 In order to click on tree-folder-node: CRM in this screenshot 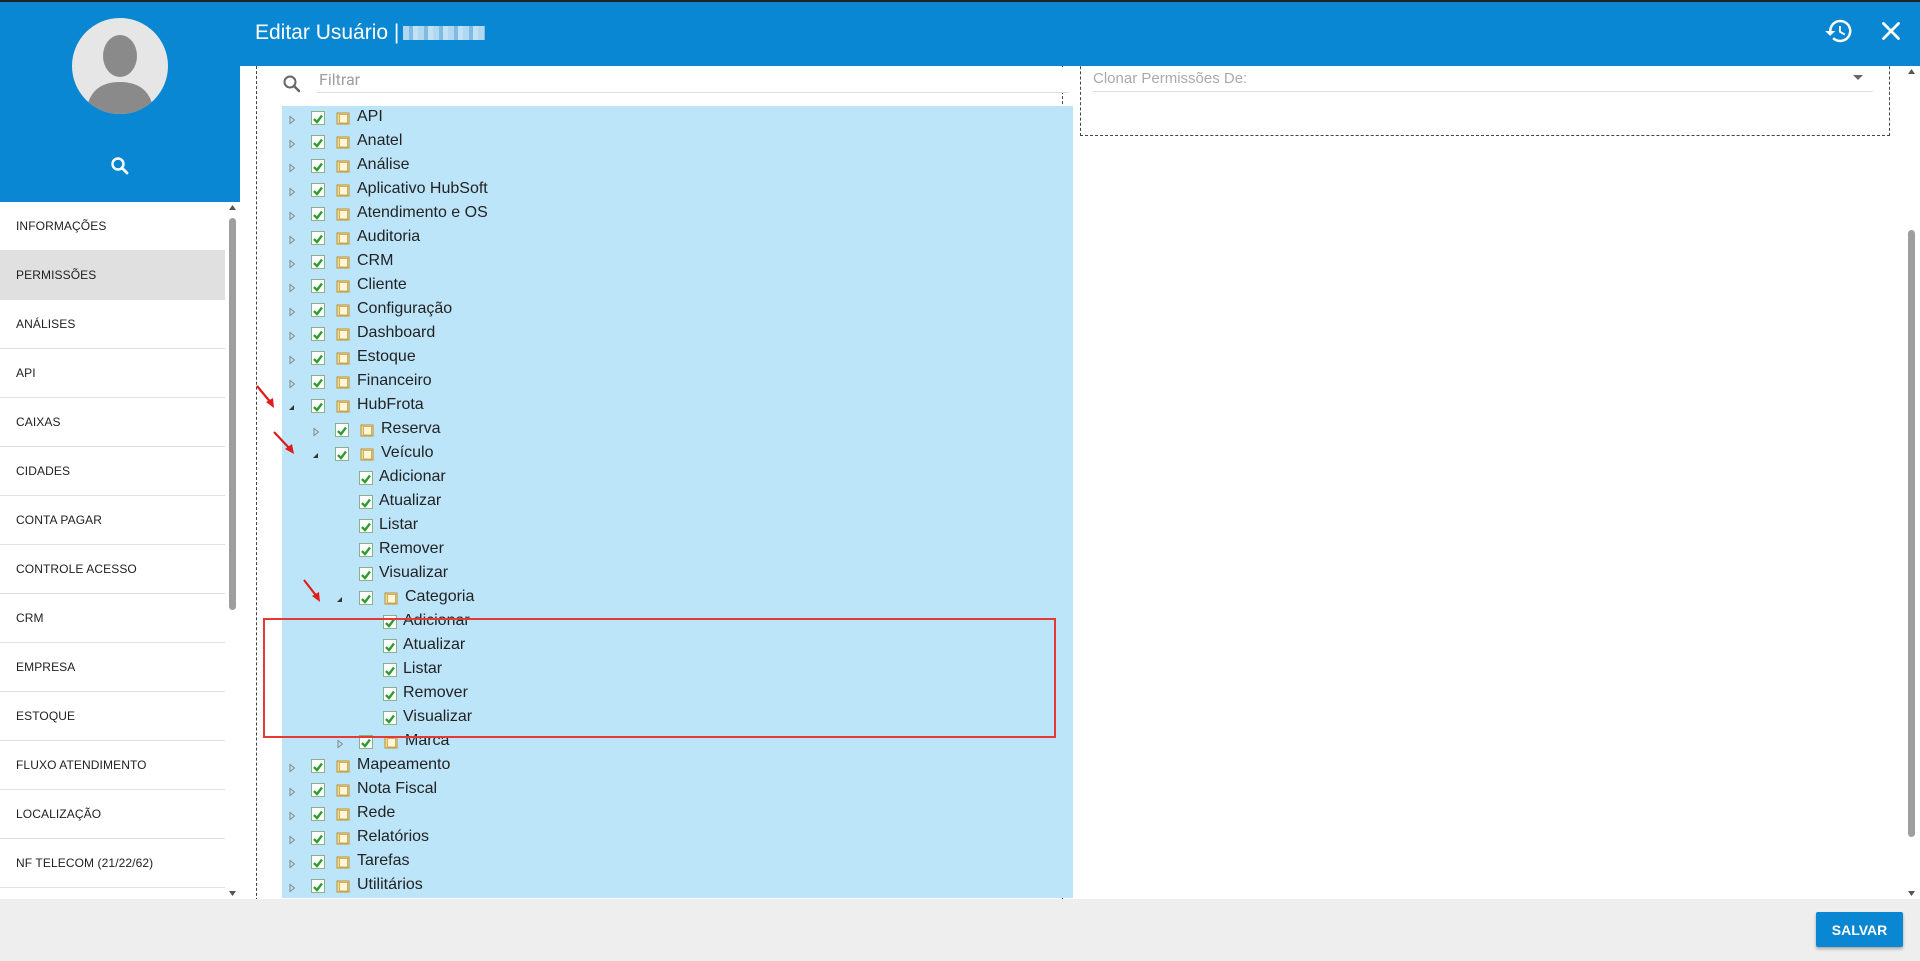, I will do `click(677, 262)`.